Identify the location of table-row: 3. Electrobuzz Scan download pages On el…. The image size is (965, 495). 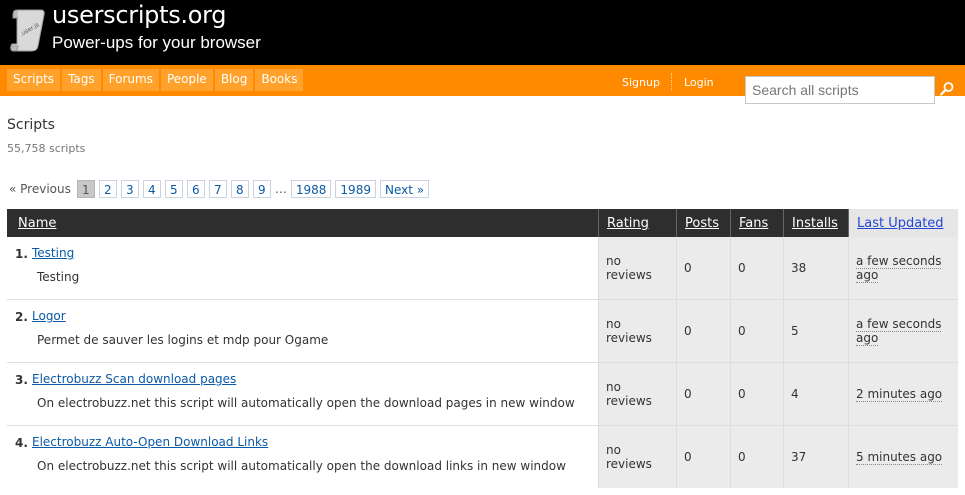
(482, 394).